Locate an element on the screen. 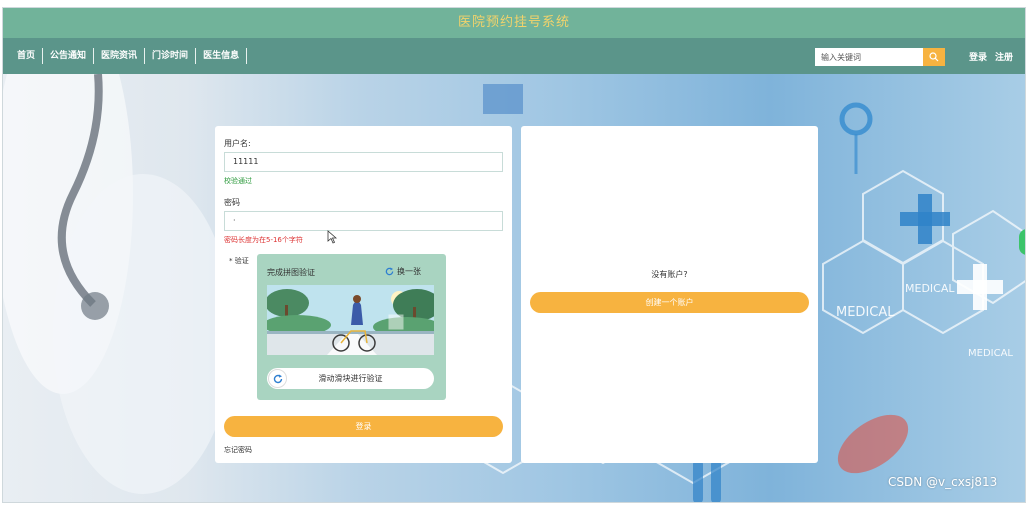 This screenshot has width=1029, height=505. slider-hint: 滑动滑块进行验证 is located at coordinates (350, 378).